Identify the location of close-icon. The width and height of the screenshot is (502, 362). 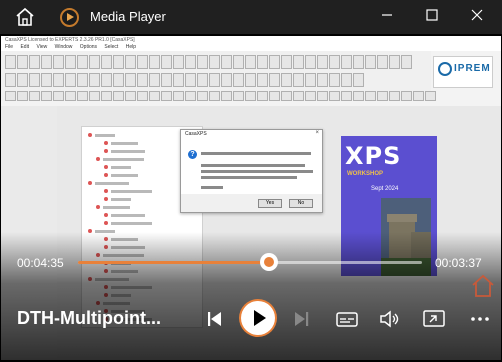
(477, 15).